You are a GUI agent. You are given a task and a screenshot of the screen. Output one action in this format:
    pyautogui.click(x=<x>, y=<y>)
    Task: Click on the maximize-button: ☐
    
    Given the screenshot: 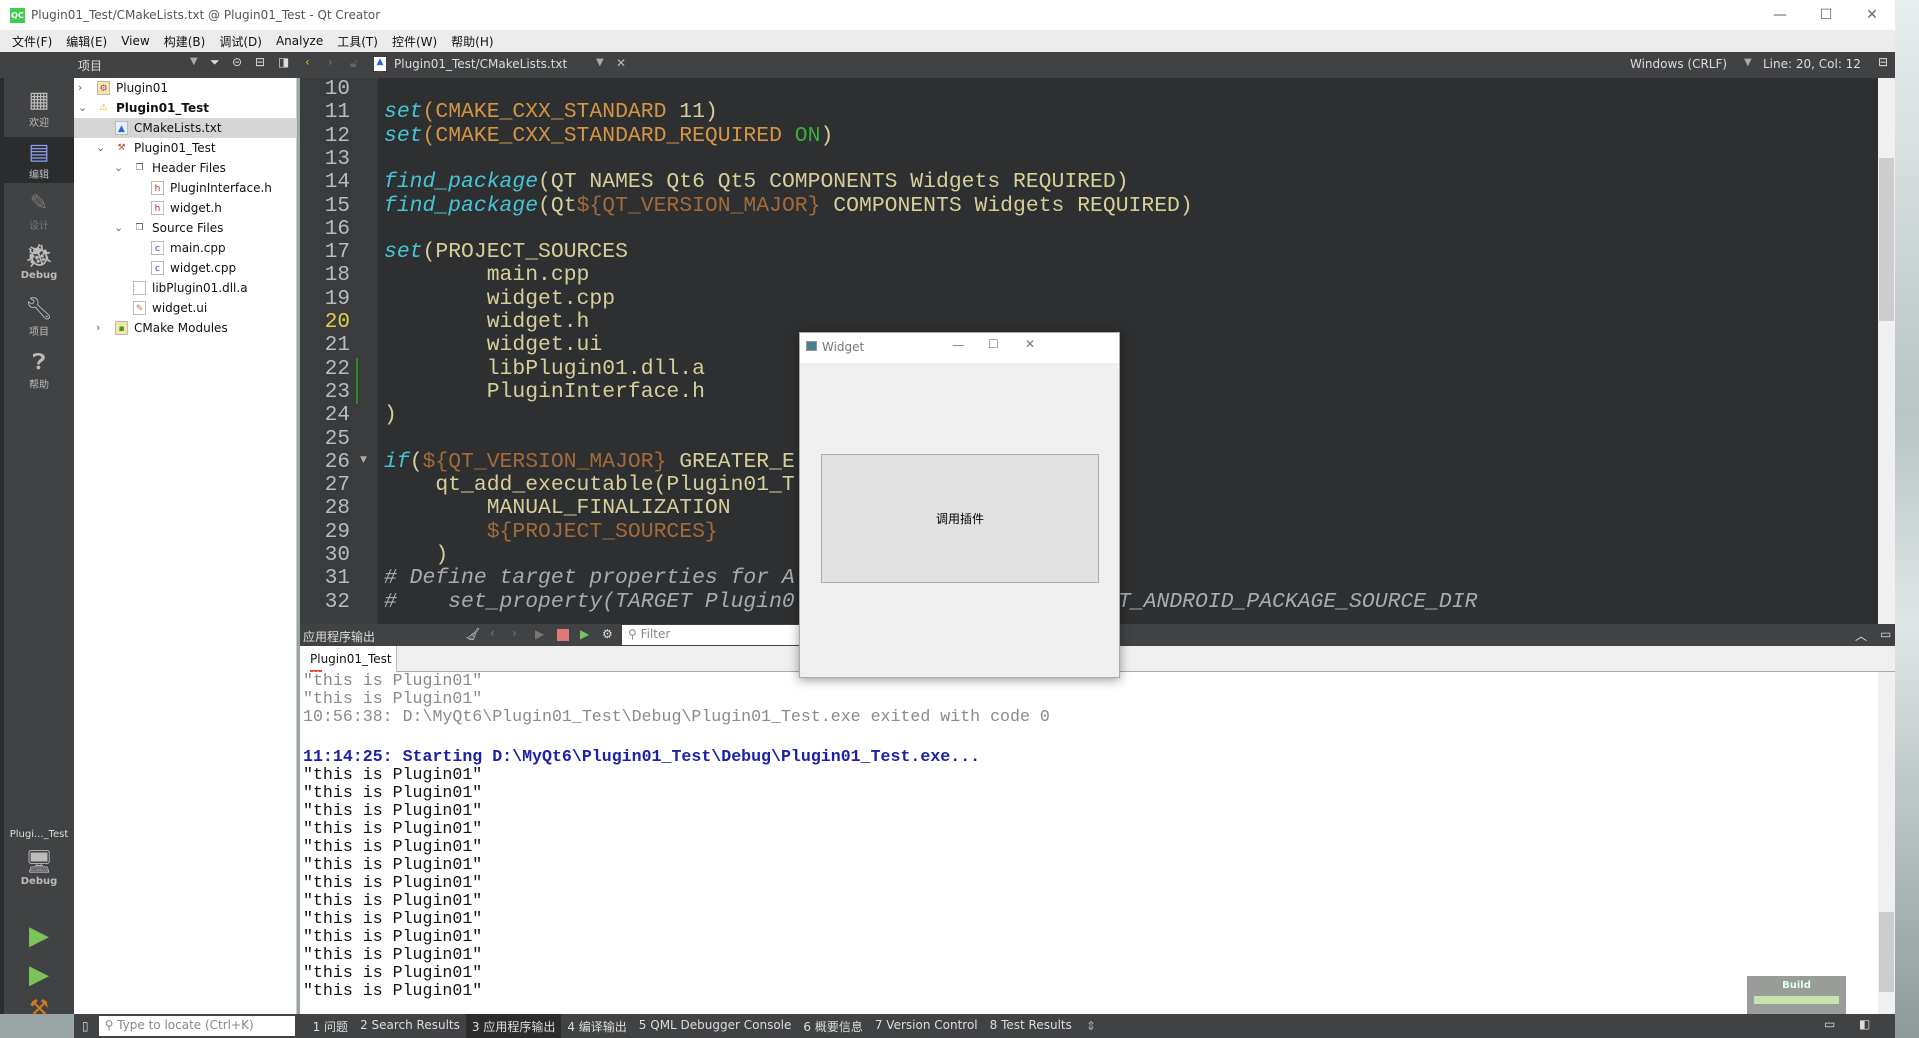 What is the action you would take?
    pyautogui.click(x=1826, y=15)
    